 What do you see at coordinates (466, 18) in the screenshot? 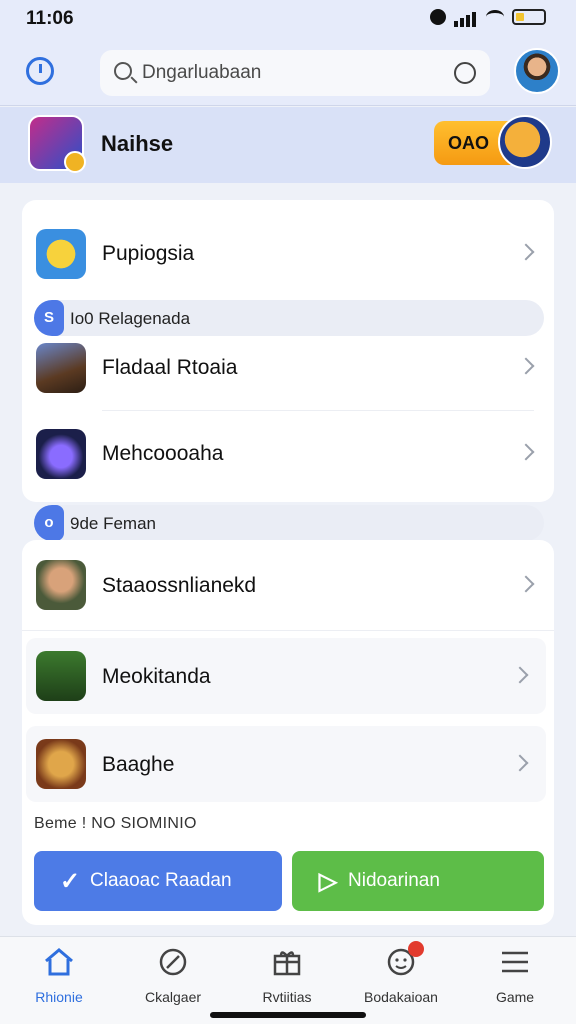
I see `cellular-signal-icon` at bounding box center [466, 18].